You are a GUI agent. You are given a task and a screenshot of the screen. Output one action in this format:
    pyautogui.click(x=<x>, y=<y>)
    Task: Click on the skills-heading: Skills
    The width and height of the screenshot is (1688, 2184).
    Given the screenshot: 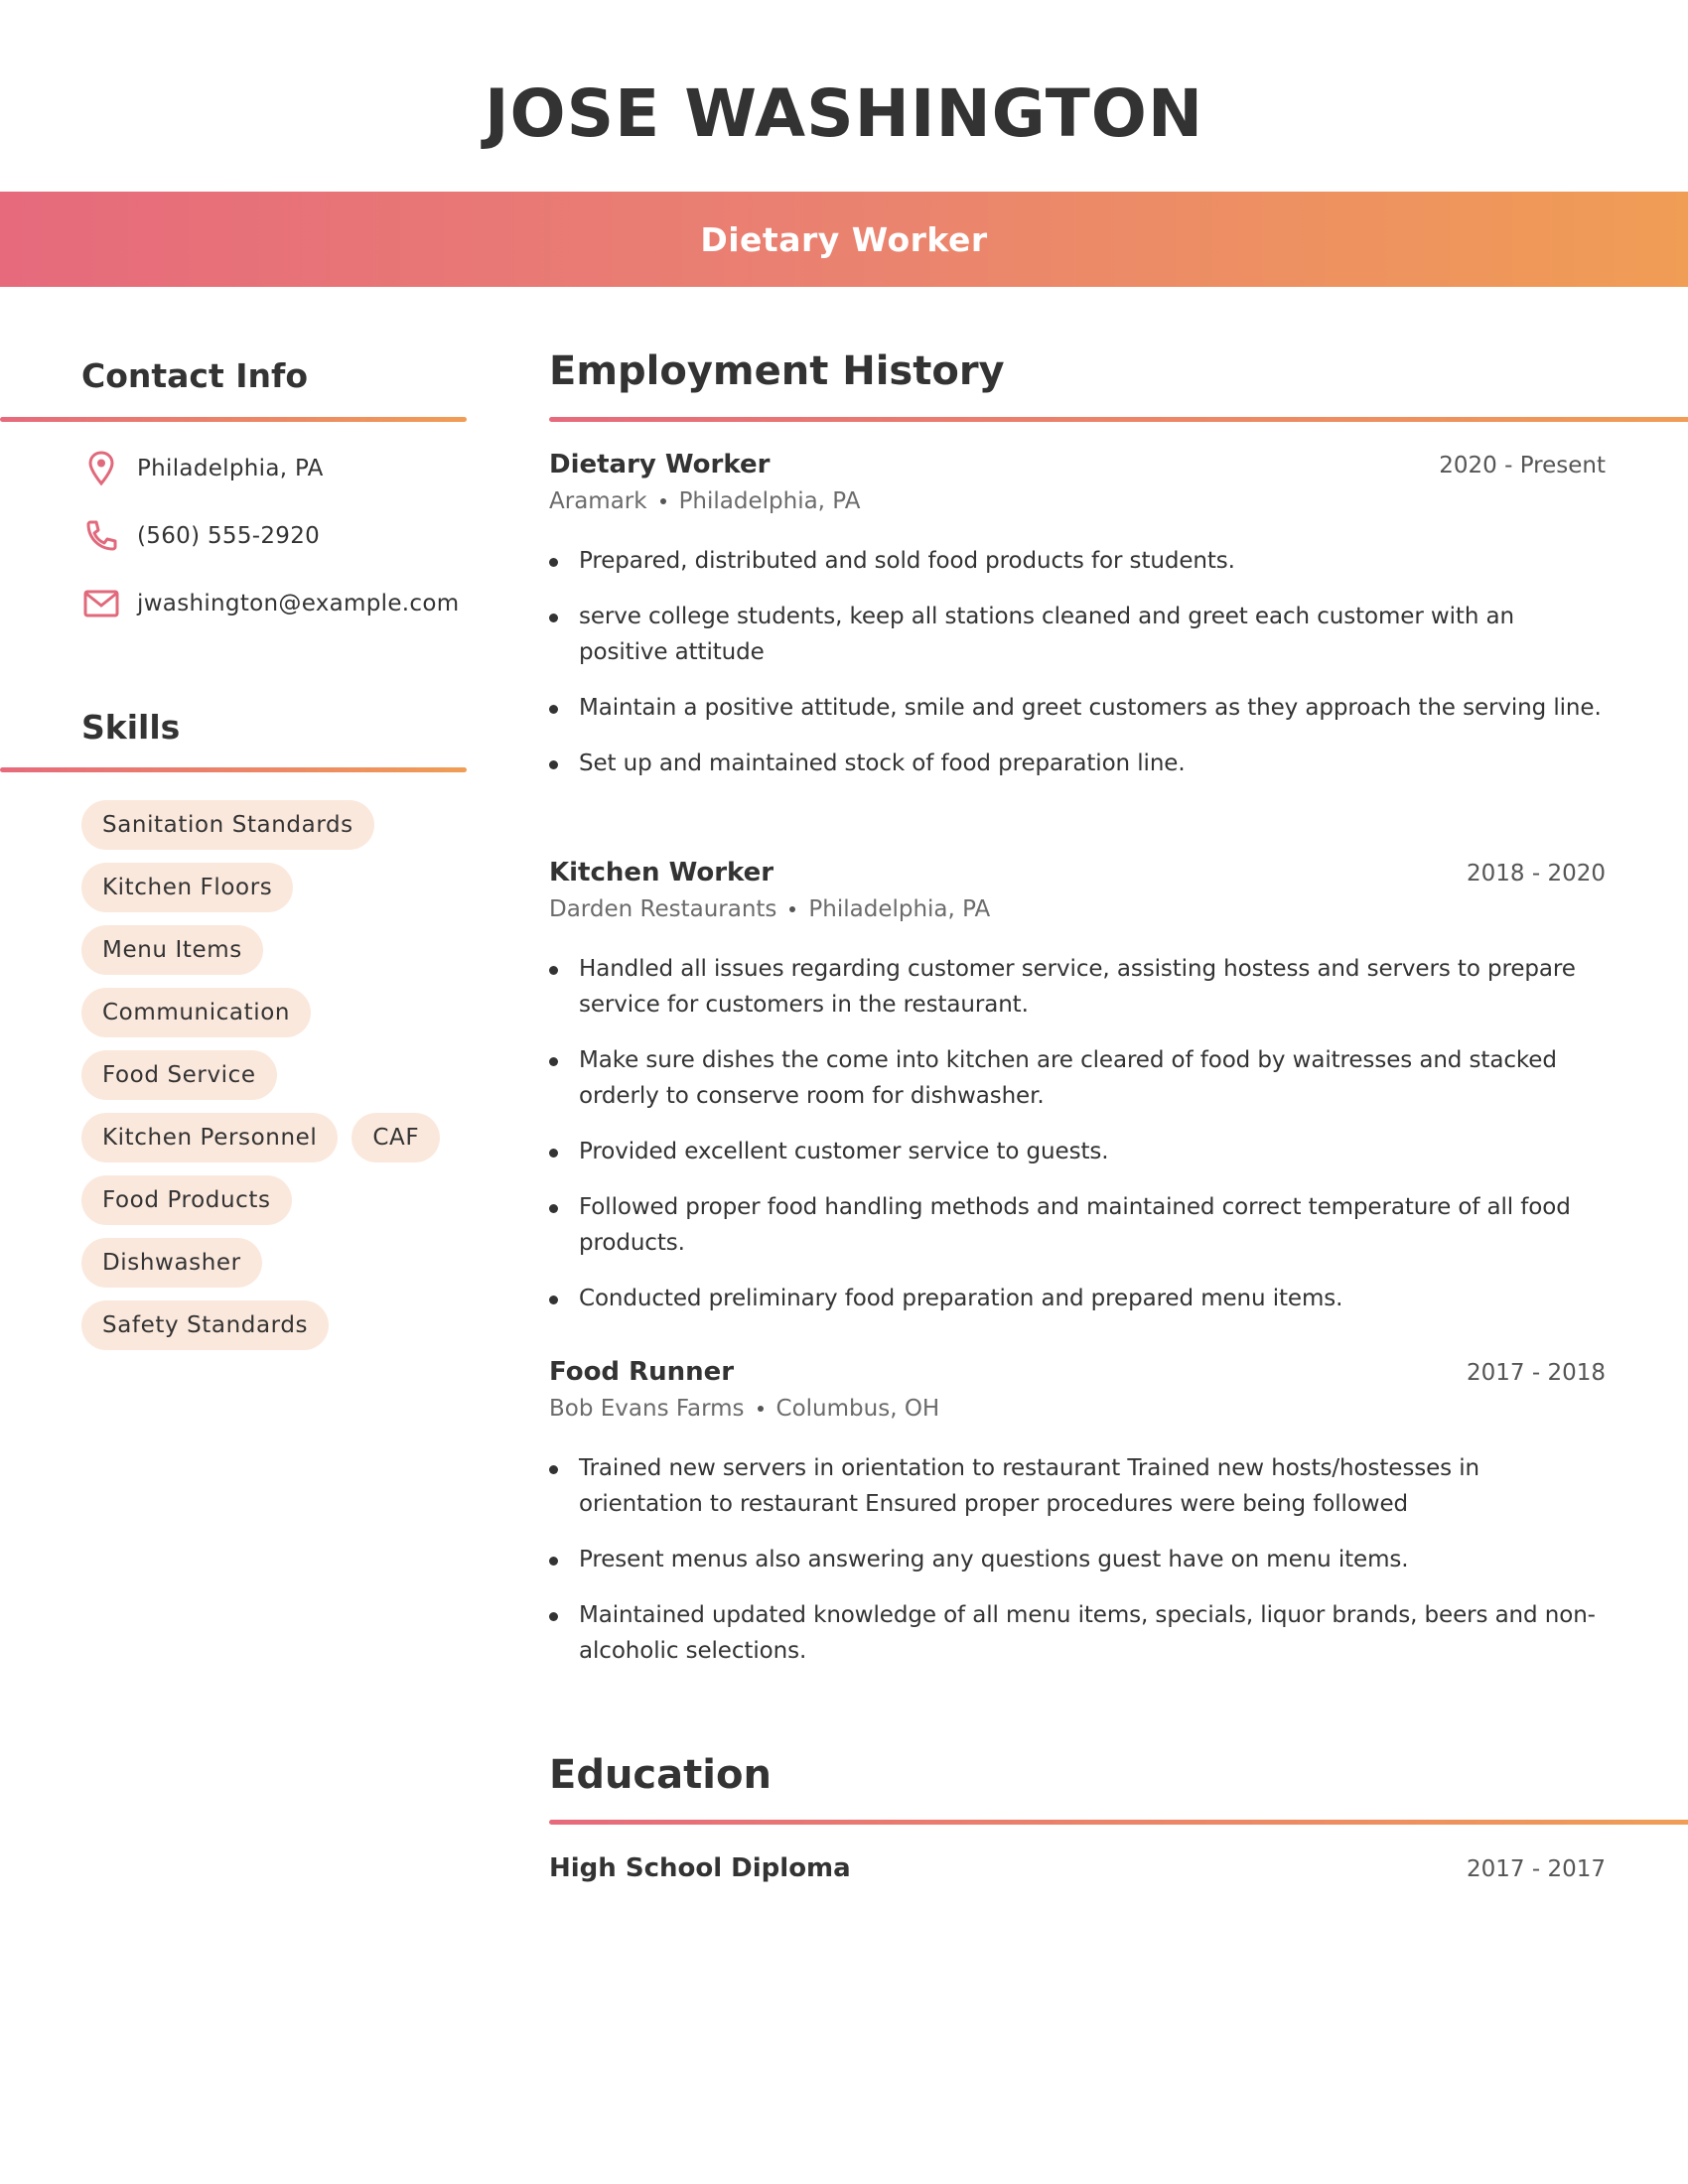 What is the action you would take?
    pyautogui.click(x=131, y=727)
    